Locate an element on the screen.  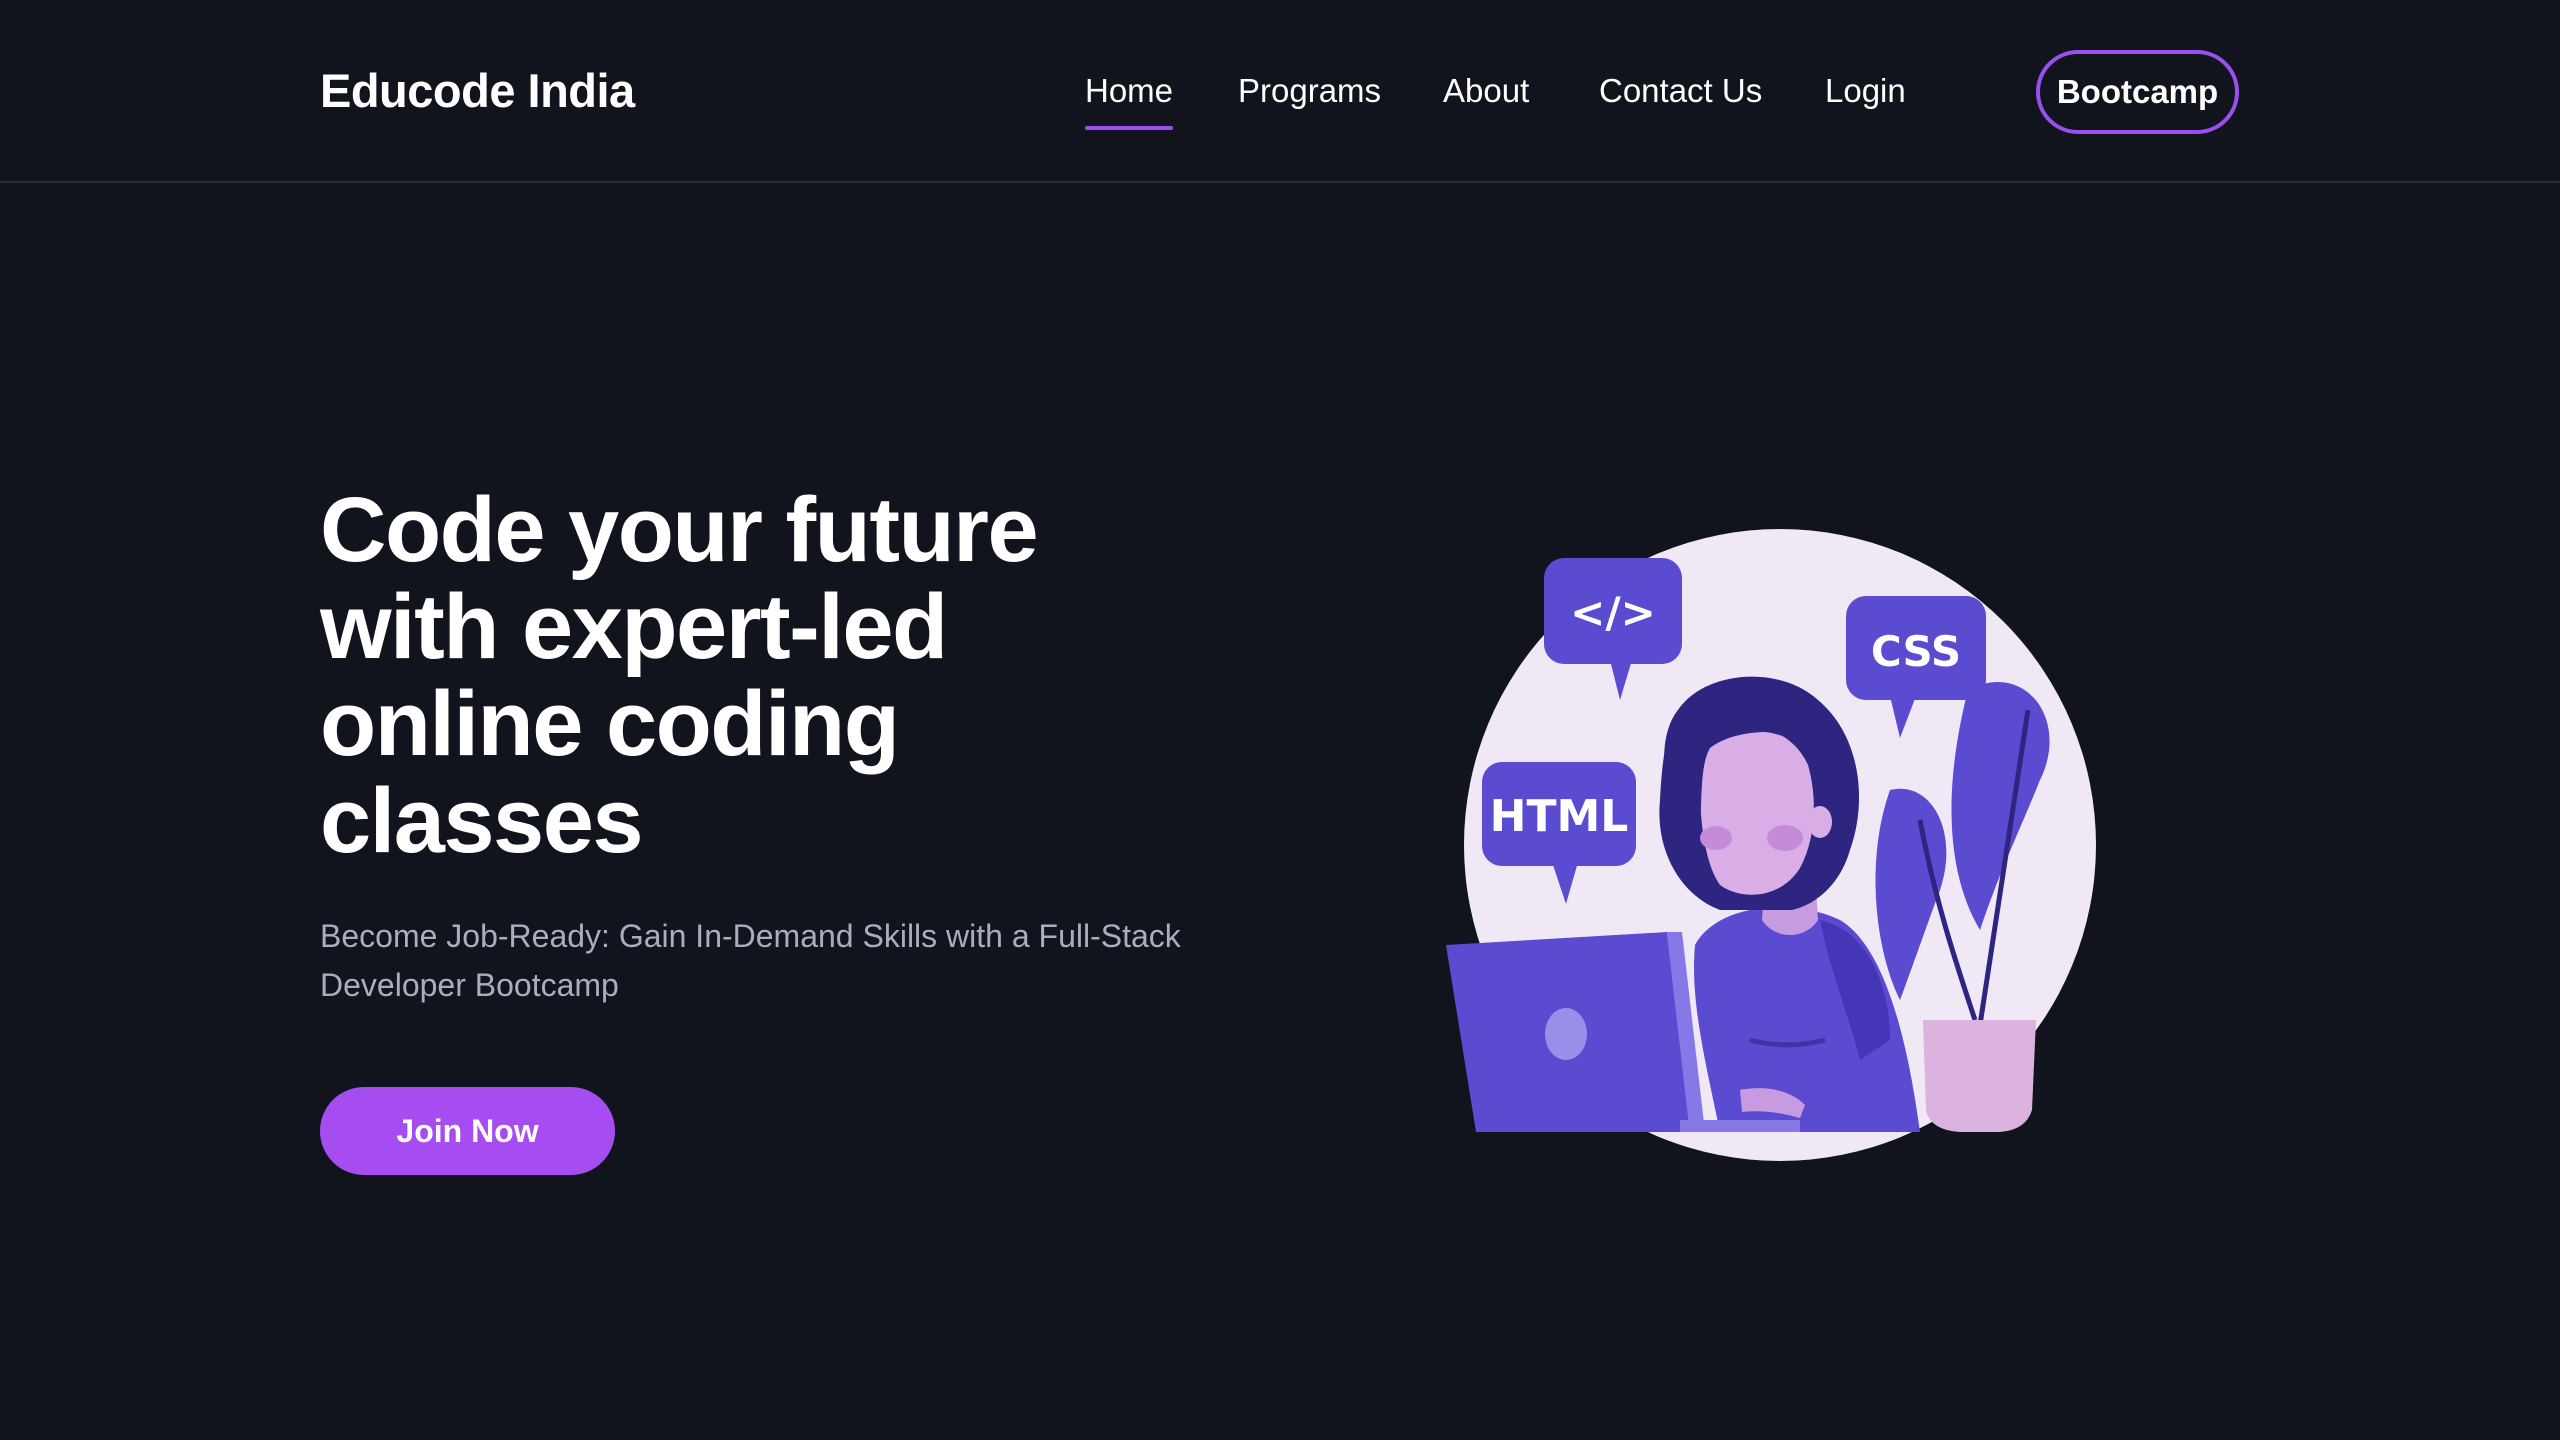
nav-item-login: Login is located at coordinates (1865, 91).